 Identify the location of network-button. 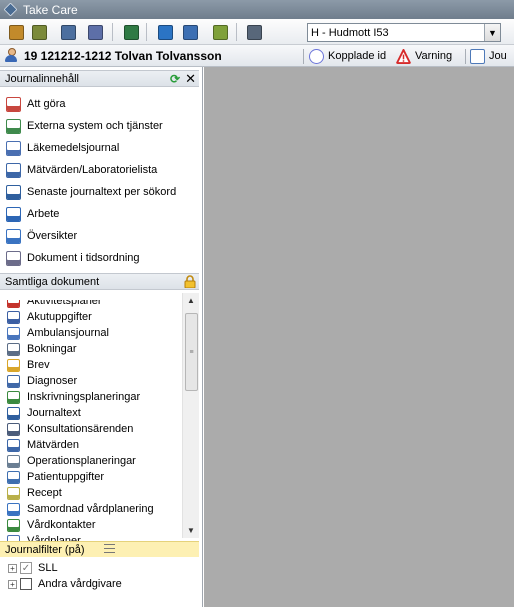
(190, 32).